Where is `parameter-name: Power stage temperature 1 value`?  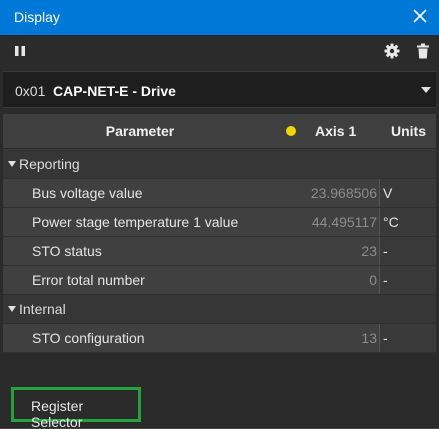 parameter-name: Power stage temperature 1 value is located at coordinates (135, 222).